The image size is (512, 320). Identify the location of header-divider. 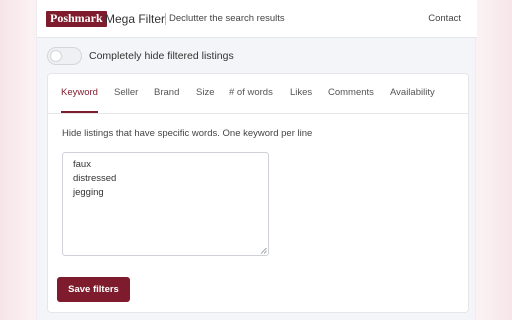
(165, 19).